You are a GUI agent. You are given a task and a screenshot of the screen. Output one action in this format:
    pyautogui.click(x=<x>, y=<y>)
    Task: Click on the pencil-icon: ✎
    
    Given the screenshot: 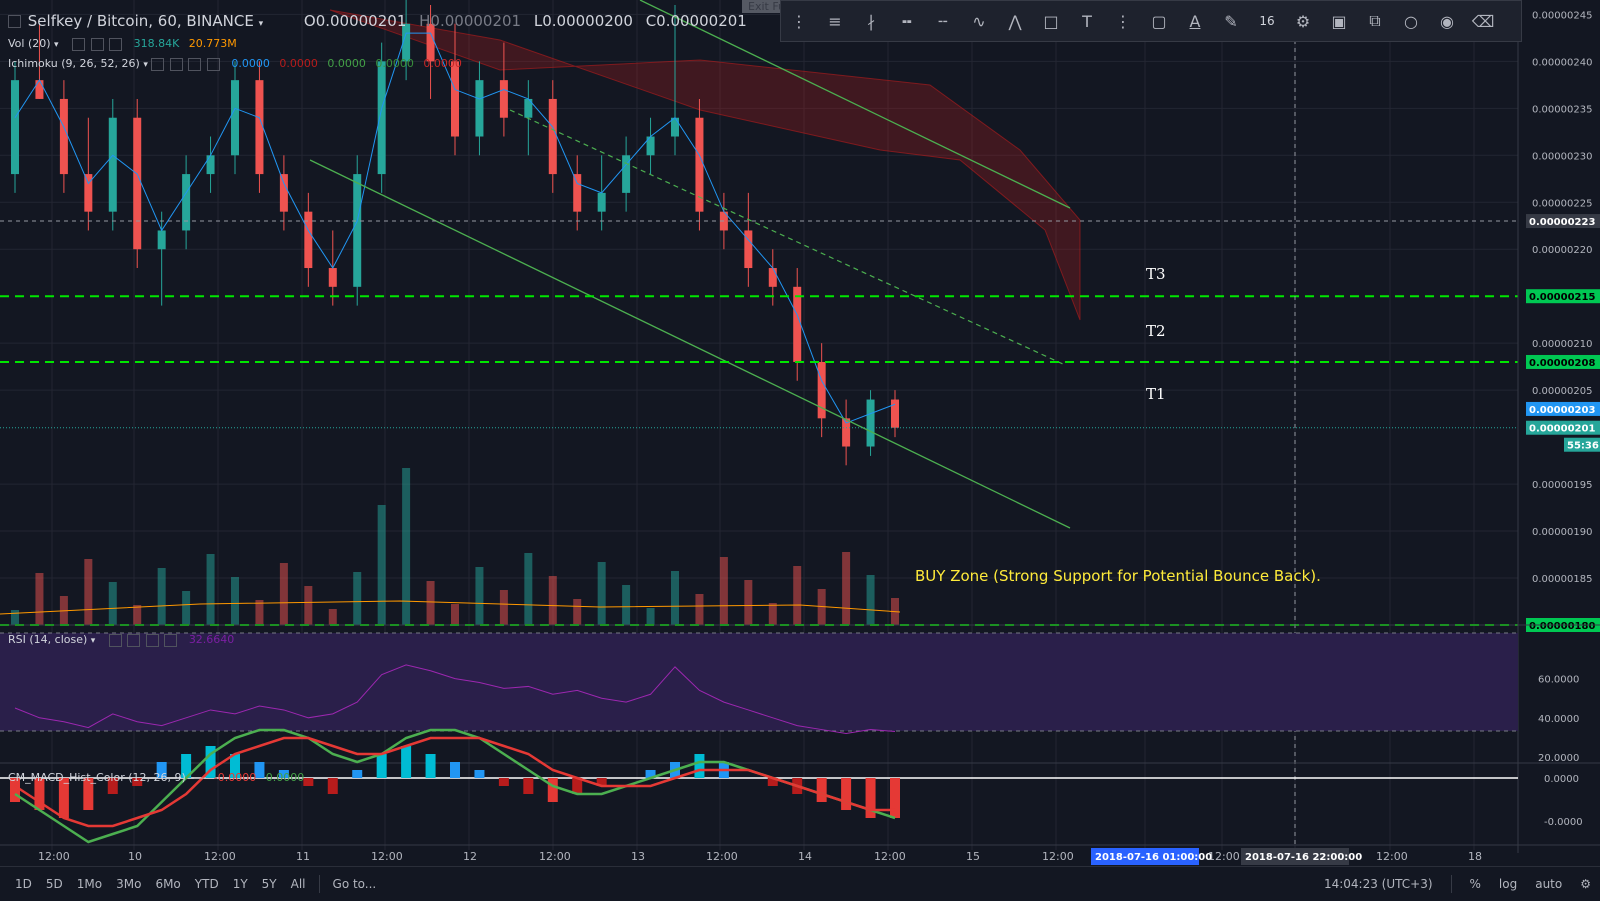 What is the action you would take?
    pyautogui.click(x=1231, y=21)
    